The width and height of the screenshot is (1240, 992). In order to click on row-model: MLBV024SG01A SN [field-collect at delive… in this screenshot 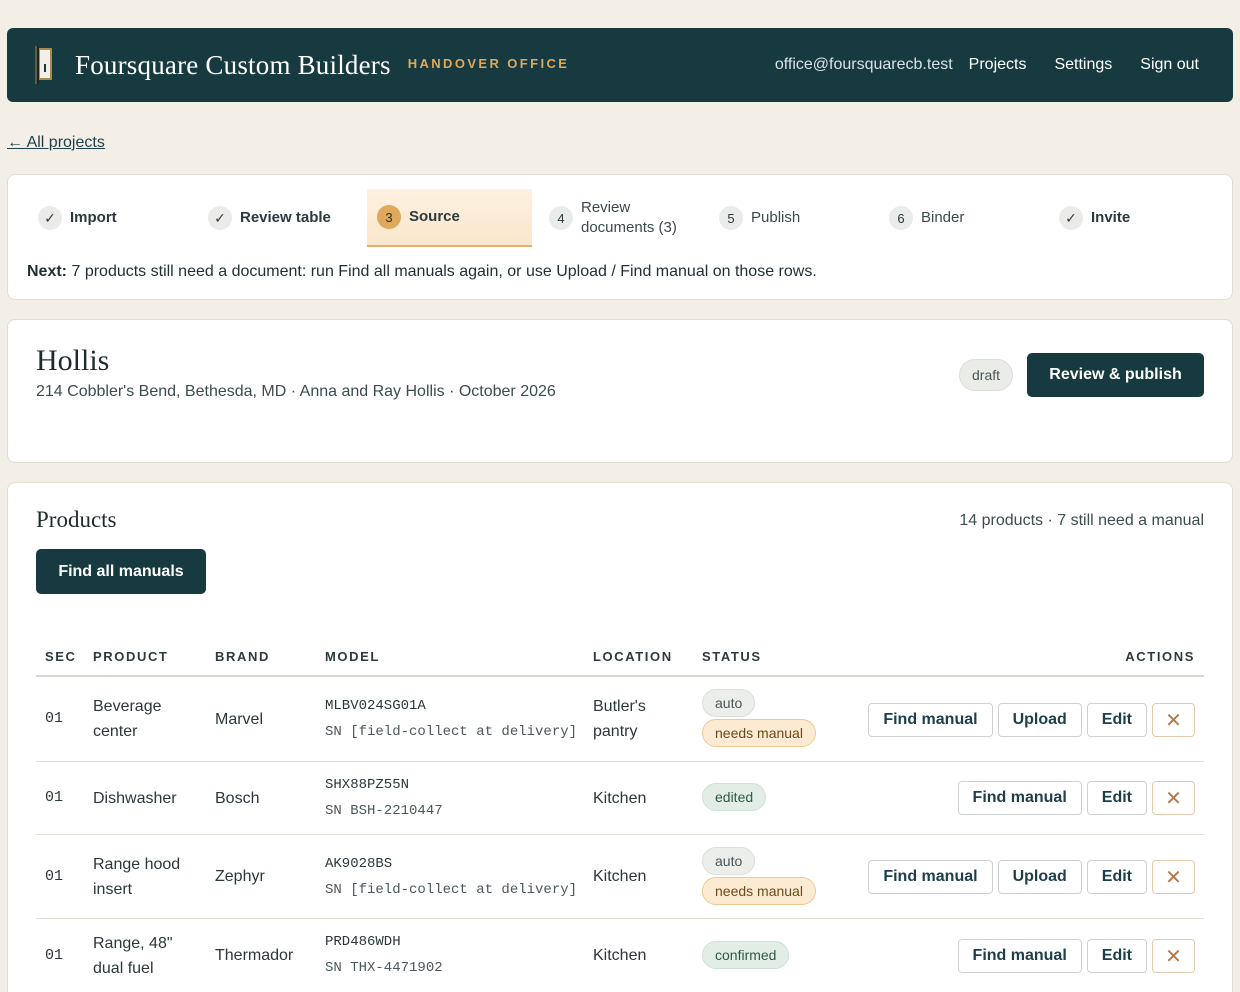, I will do `click(451, 719)`.